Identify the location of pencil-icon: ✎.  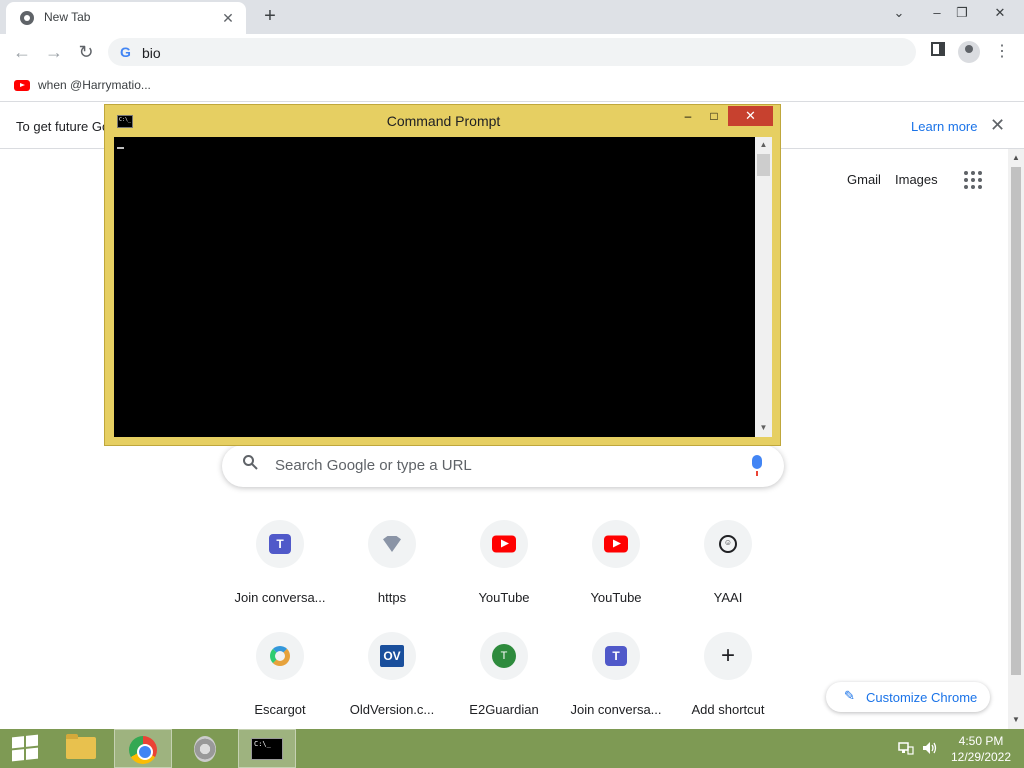
(849, 695).